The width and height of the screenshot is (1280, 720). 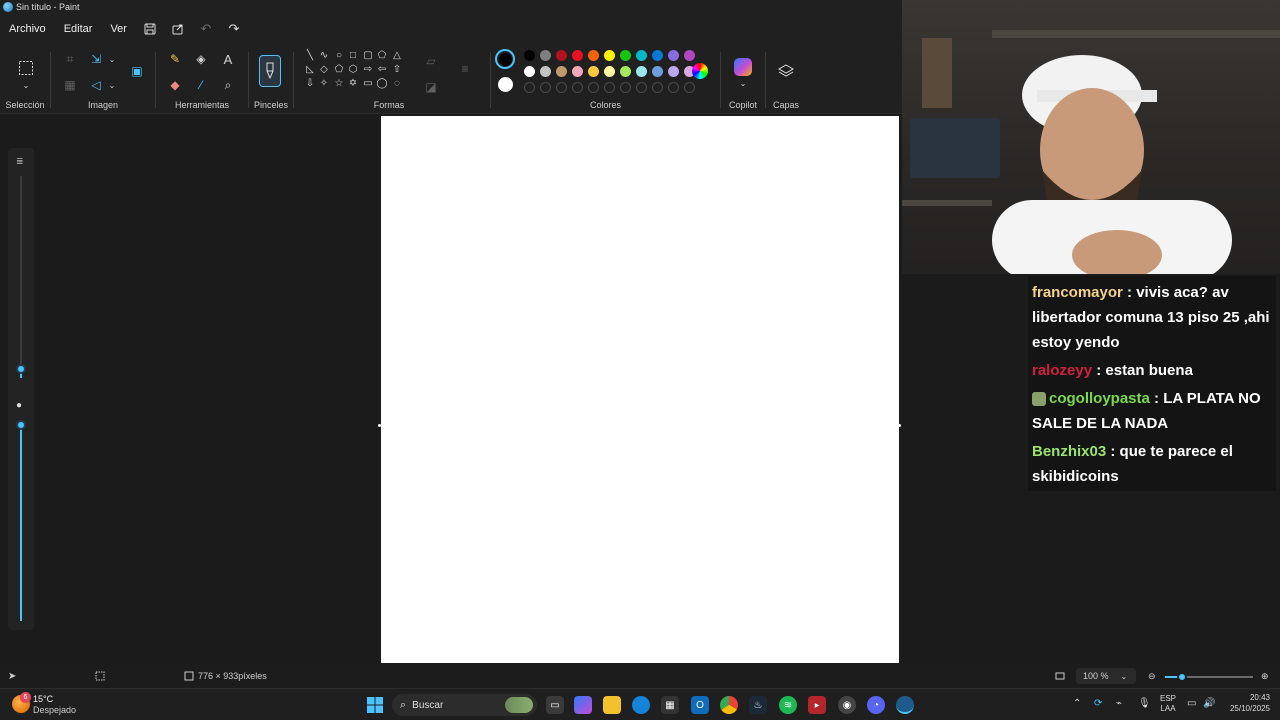 I want to click on arrow-left-shape-icon: ⇦, so click(x=382, y=70).